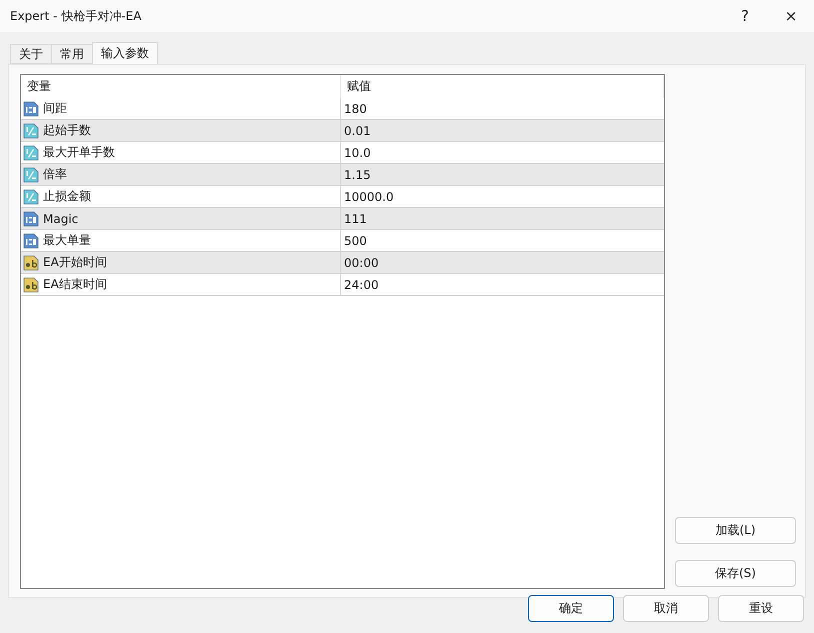  Describe the element at coordinates (357, 175) in the screenshot. I see `table-cell-text: 1.15` at that location.